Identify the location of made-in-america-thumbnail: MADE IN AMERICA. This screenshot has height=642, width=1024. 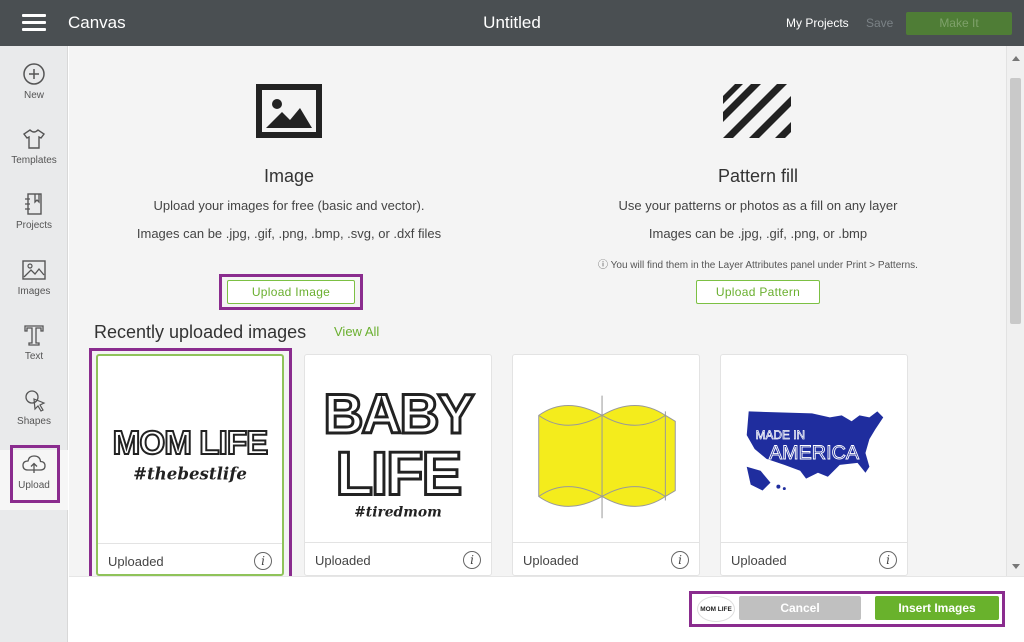
(815, 451).